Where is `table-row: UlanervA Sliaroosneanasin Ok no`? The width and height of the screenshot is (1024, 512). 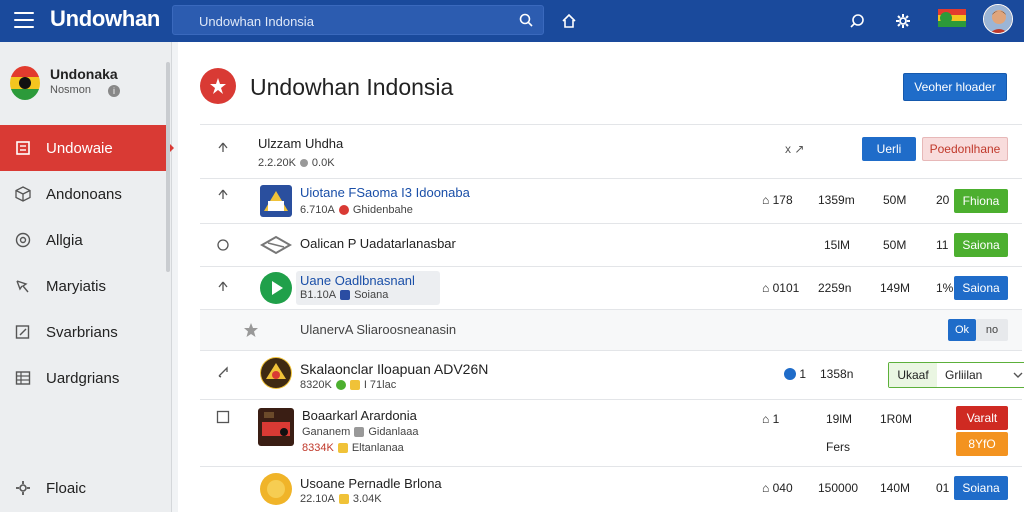 table-row: UlanervA Sliaroosneanasin Ok no is located at coordinates (611, 330).